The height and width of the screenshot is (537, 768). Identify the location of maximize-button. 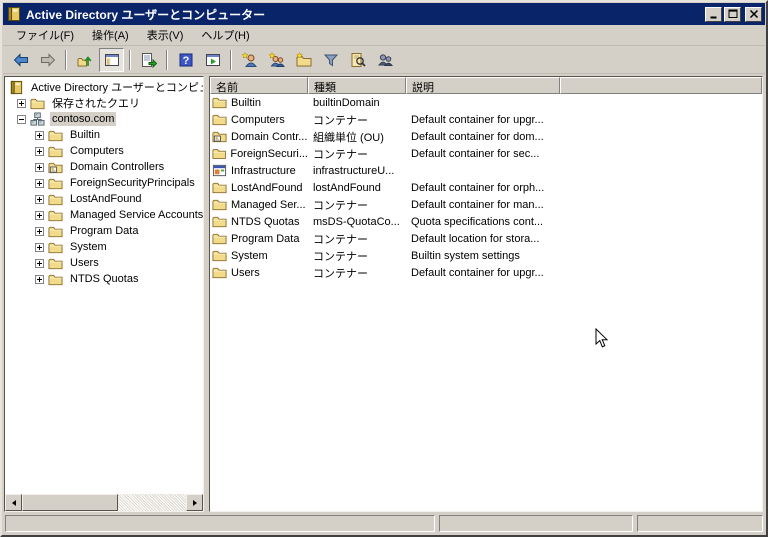
(732, 14).